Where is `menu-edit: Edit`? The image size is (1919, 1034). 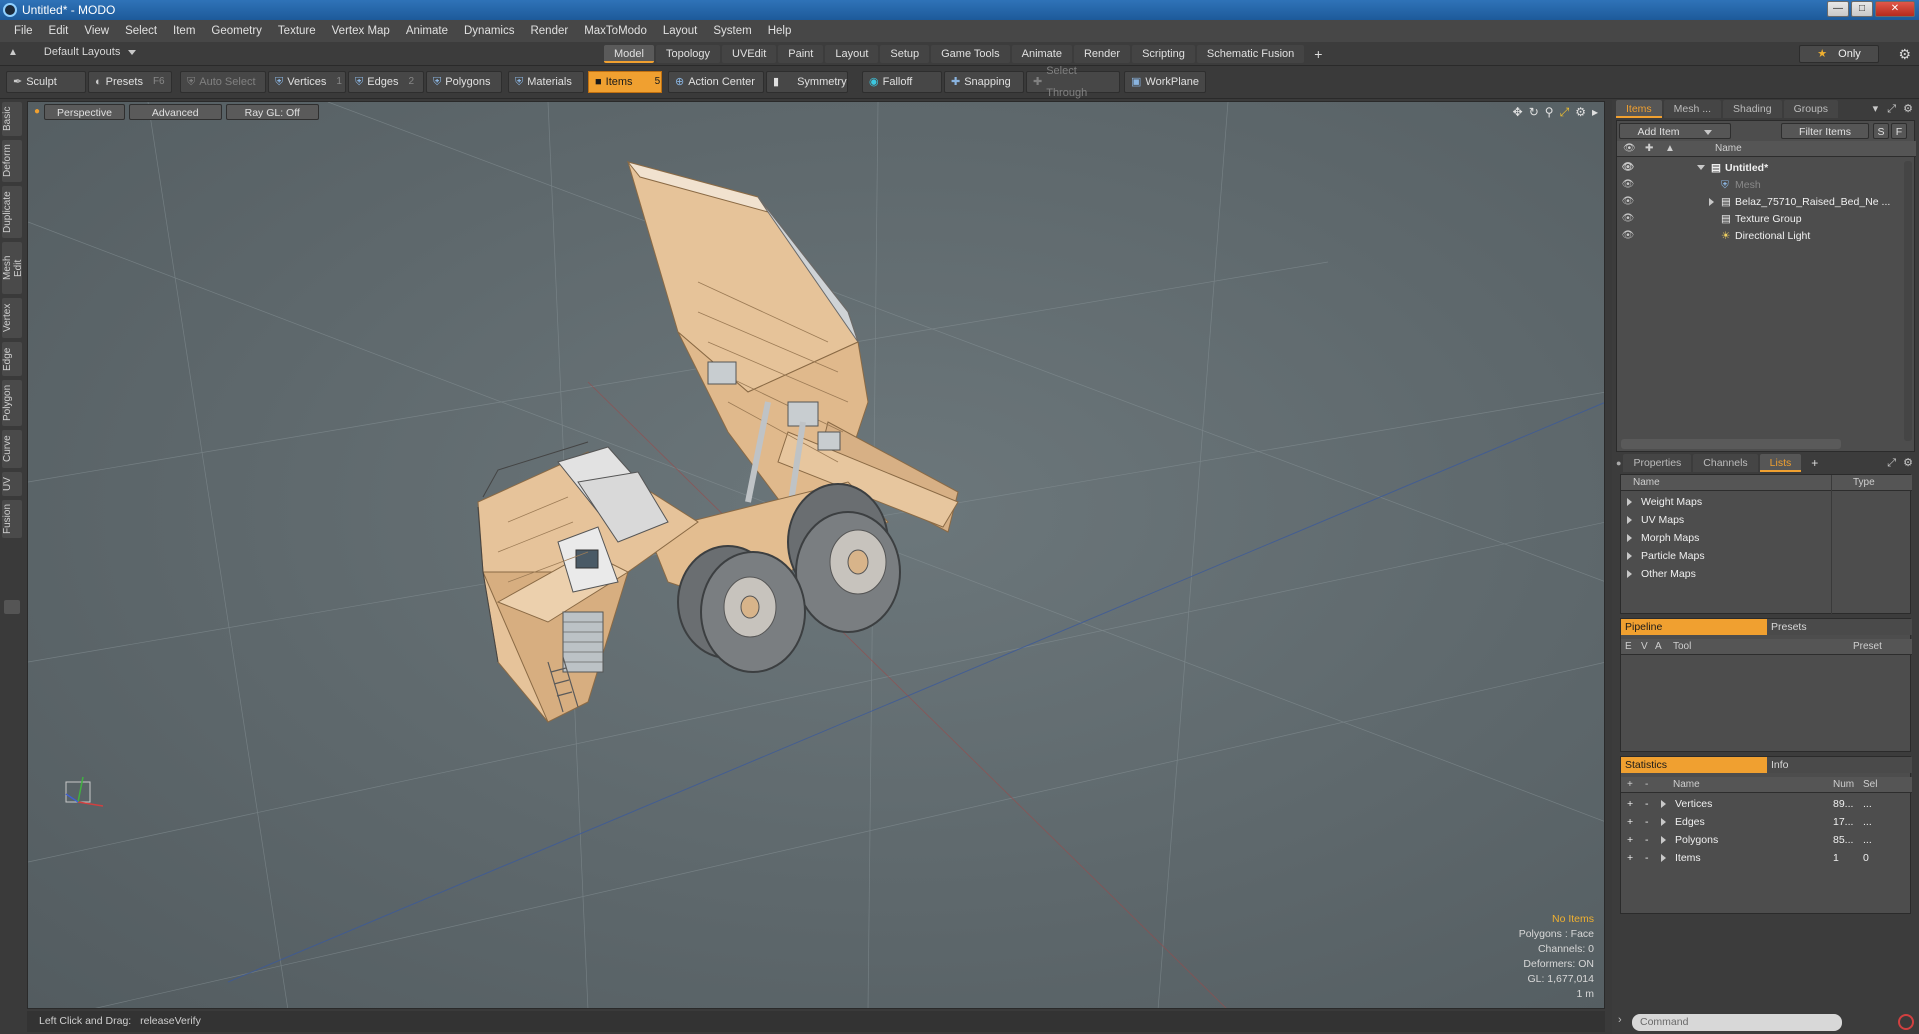
menu-edit: Edit is located at coordinates (59, 31).